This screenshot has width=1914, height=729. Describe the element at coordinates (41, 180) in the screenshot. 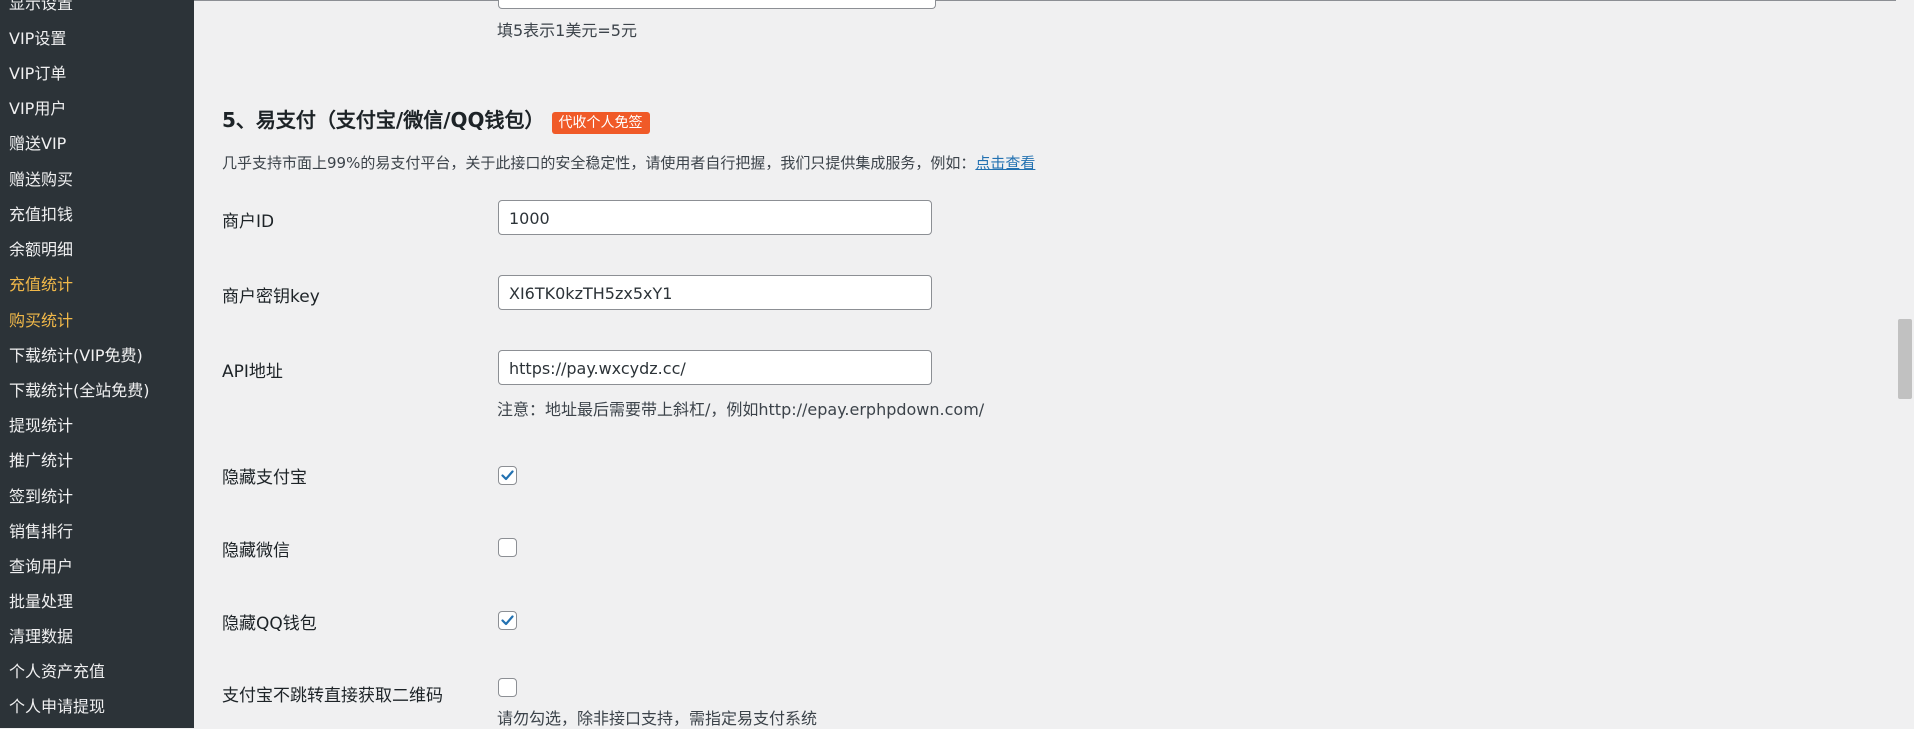

I see `sidebar-item-gift-purchase: 赠送购买` at that location.